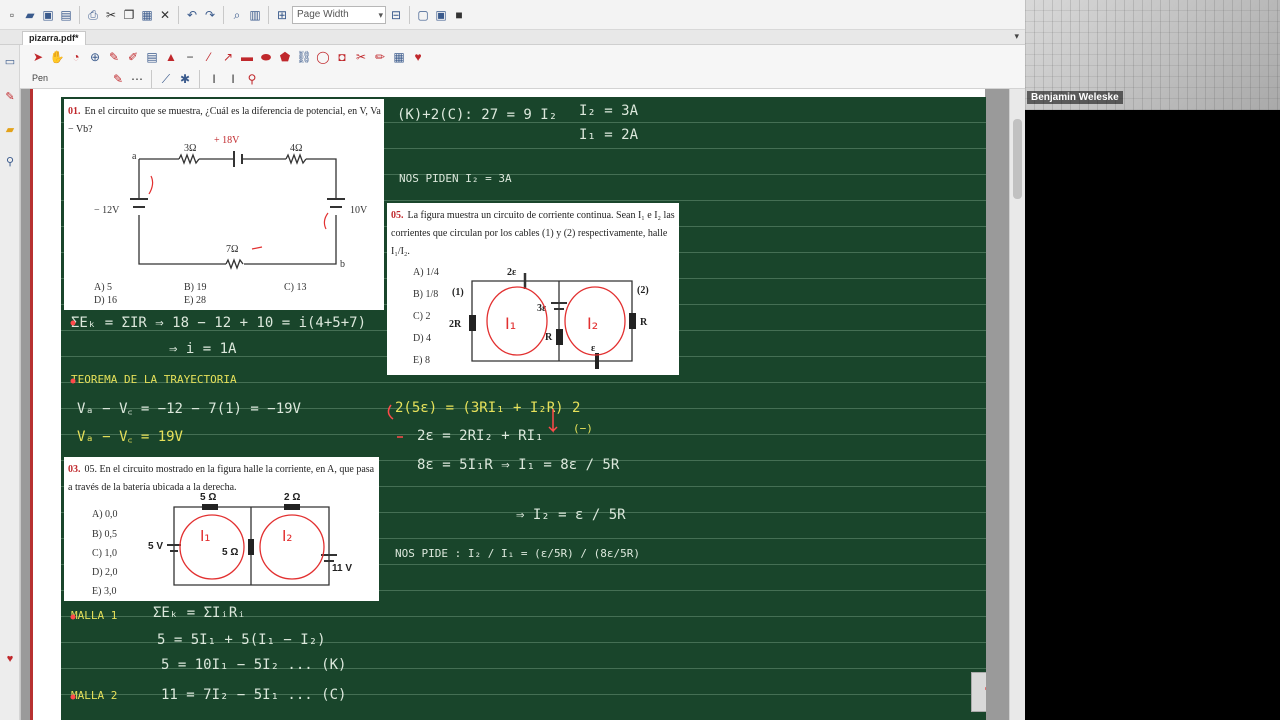 Image resolution: width=1280 pixels, height=720 pixels. Describe the element at coordinates (114, 57) in the screenshot. I see `pen-tool-icon: ✎` at that location.